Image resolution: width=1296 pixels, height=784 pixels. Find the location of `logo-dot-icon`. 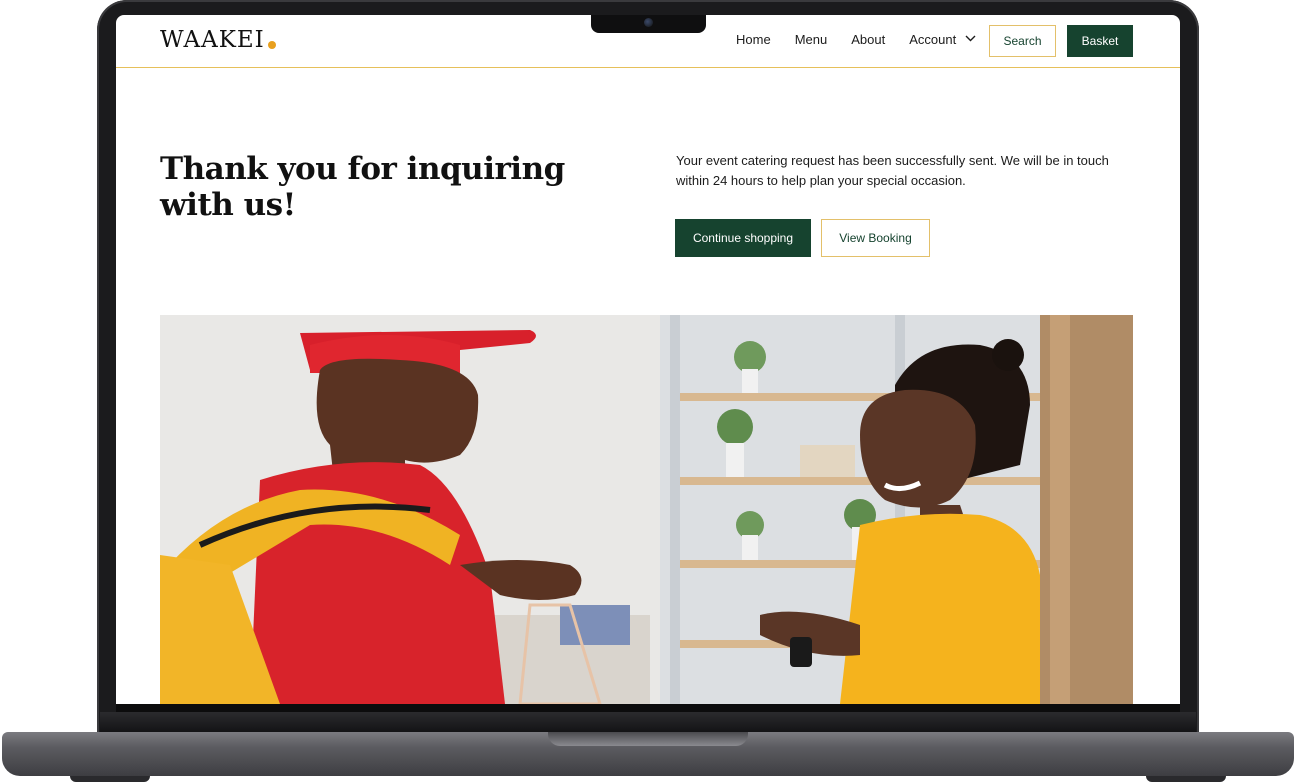

logo-dot-icon is located at coordinates (271, 45).